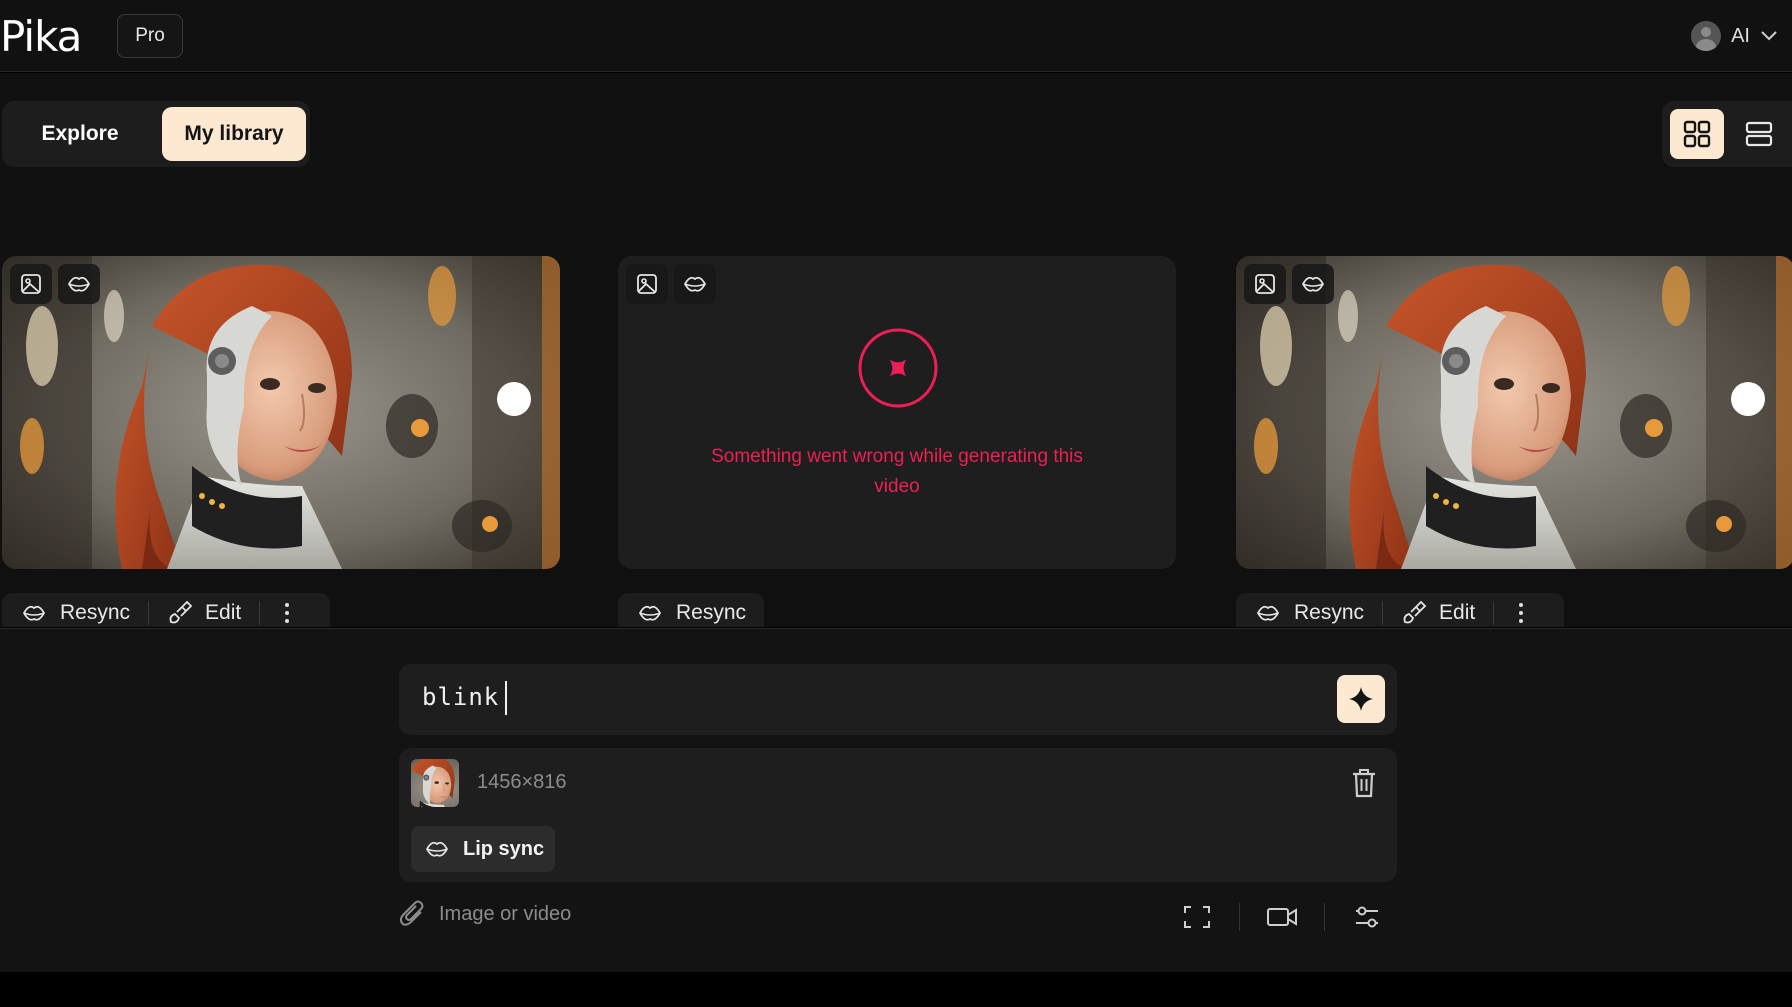  I want to click on paperclip-icon, so click(411, 913).